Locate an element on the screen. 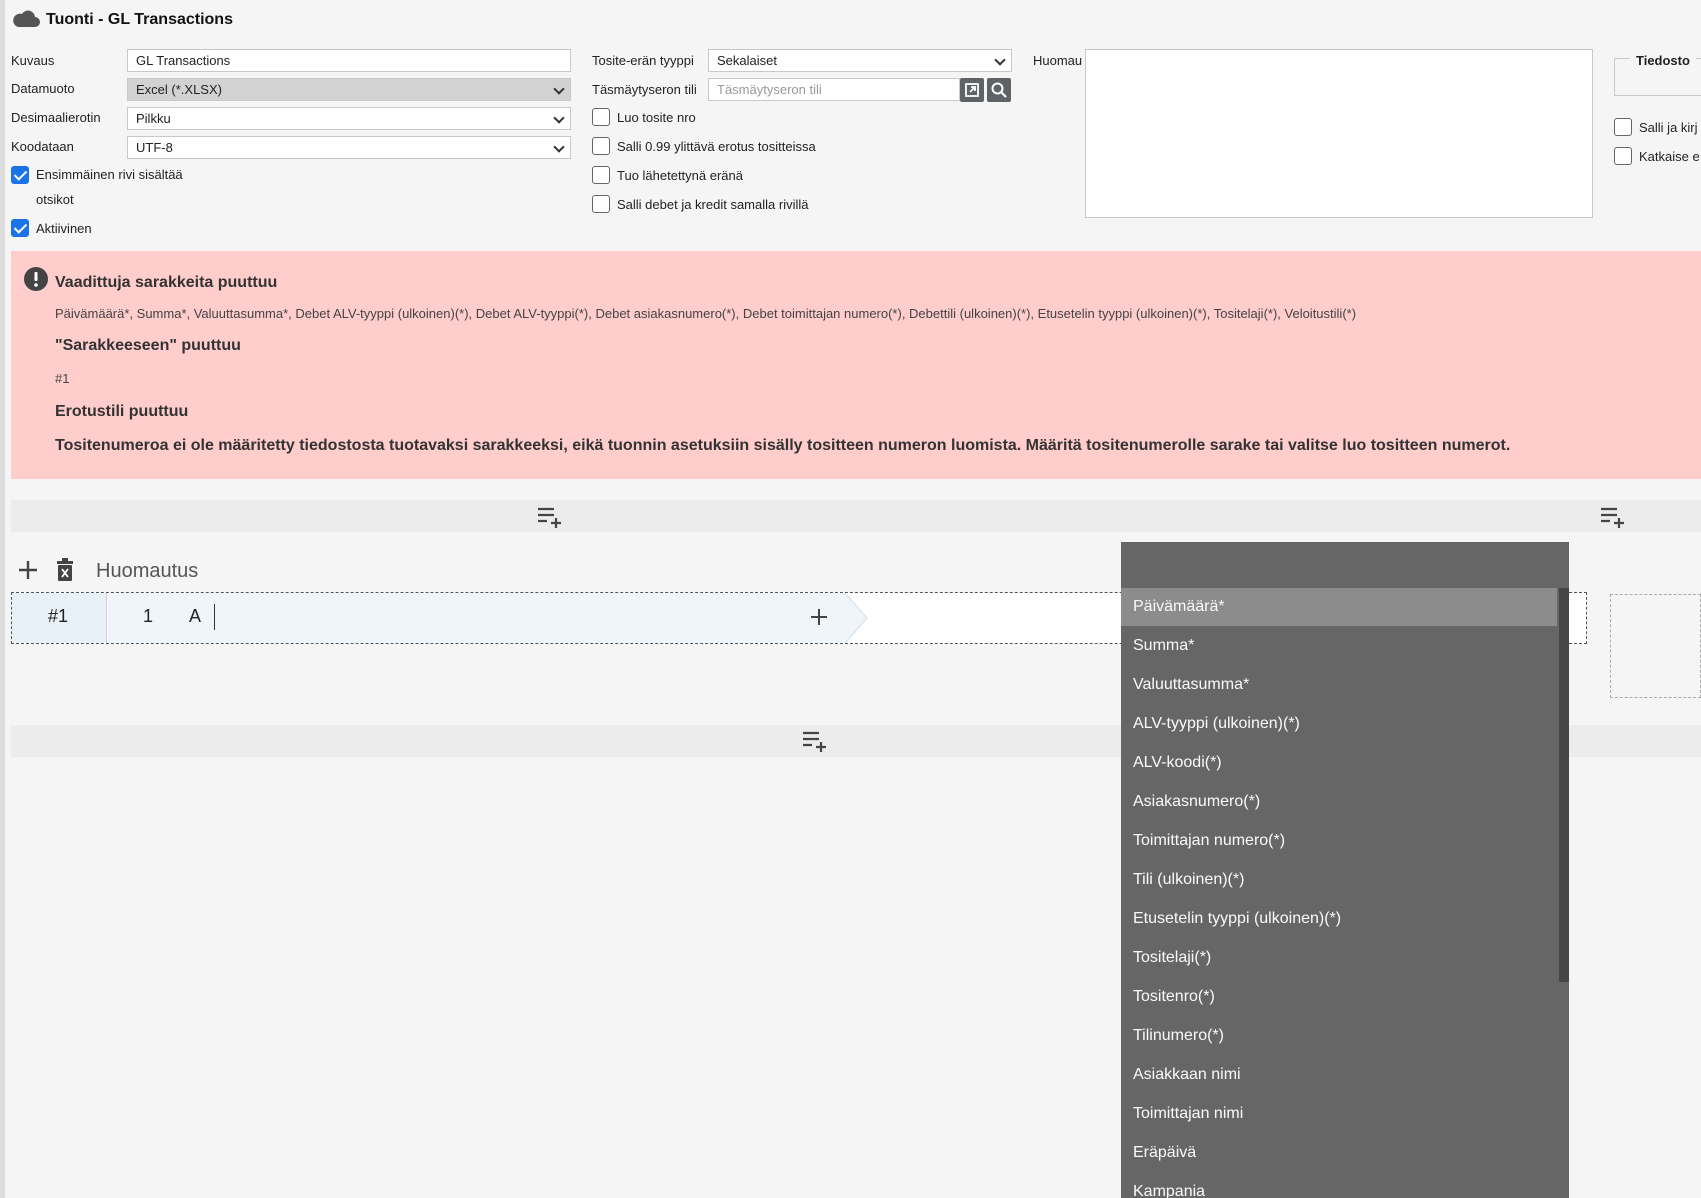 The image size is (1701, 1198). huomautus-textarea is located at coordinates (1339, 133).